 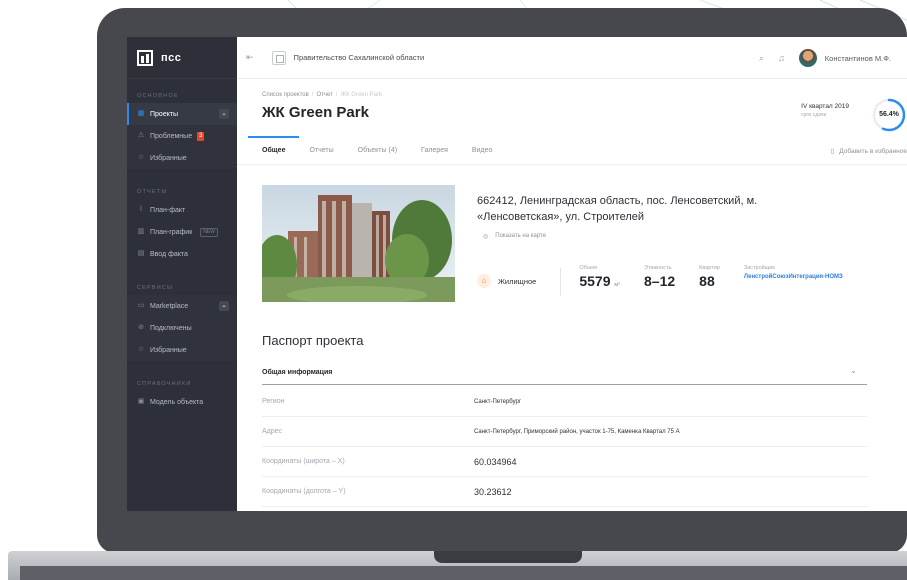 What do you see at coordinates (858, 58) in the screenshot?
I see `user-name: Константинов М.Ф.` at bounding box center [858, 58].